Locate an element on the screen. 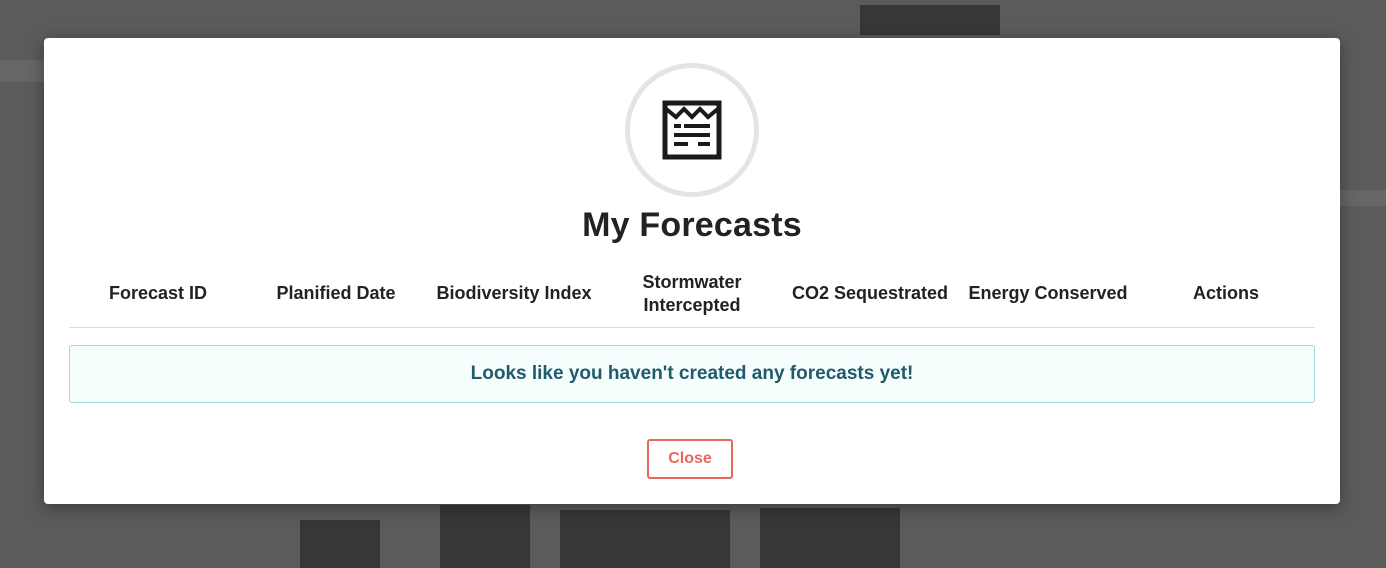 This screenshot has width=1386, height=568. close-button: Close is located at coordinates (690, 459).